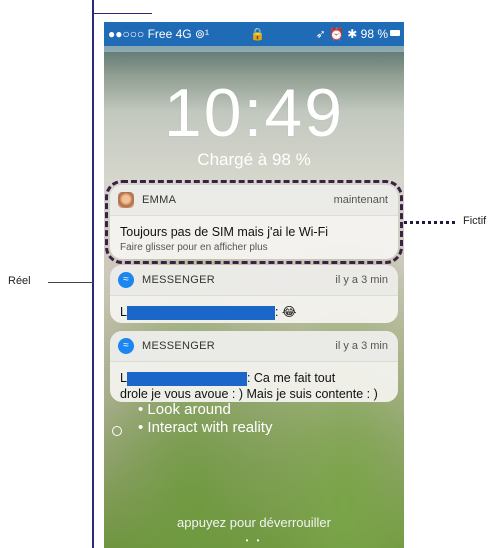 Image resolution: width=490 pixels, height=548 pixels. What do you see at coordinates (395, 33) in the screenshot?
I see `battery-icon` at bounding box center [395, 33].